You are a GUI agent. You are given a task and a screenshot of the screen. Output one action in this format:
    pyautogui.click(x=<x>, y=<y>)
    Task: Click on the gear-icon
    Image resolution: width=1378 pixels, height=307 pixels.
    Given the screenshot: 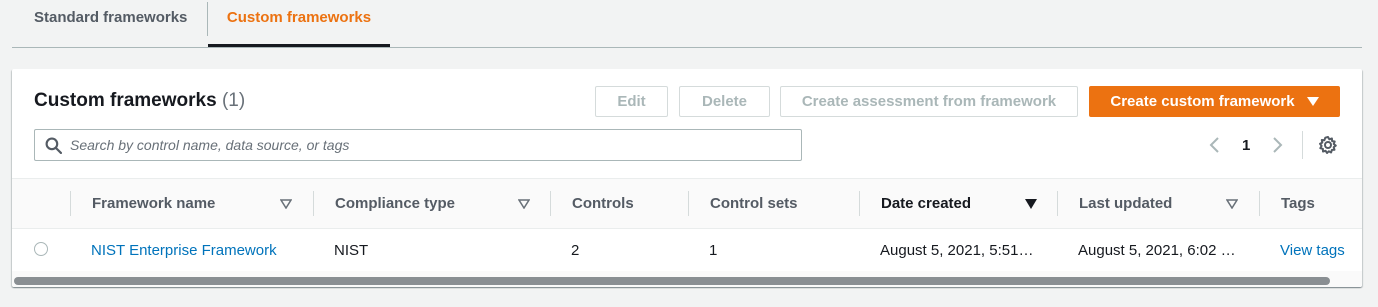 What is the action you would take?
    pyautogui.click(x=1328, y=145)
    